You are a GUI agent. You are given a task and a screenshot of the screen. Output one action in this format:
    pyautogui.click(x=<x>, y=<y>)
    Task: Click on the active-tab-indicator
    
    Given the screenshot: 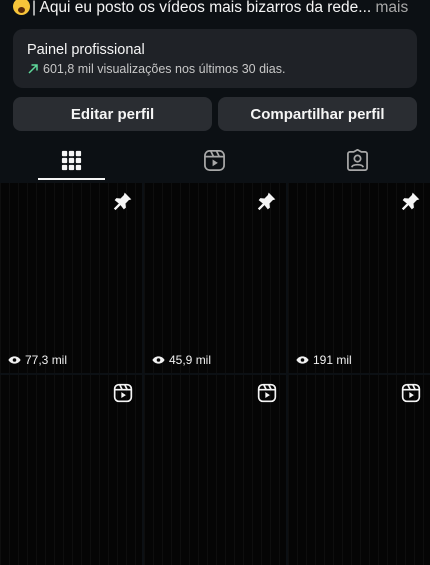 What is the action you would take?
    pyautogui.click(x=71, y=179)
    